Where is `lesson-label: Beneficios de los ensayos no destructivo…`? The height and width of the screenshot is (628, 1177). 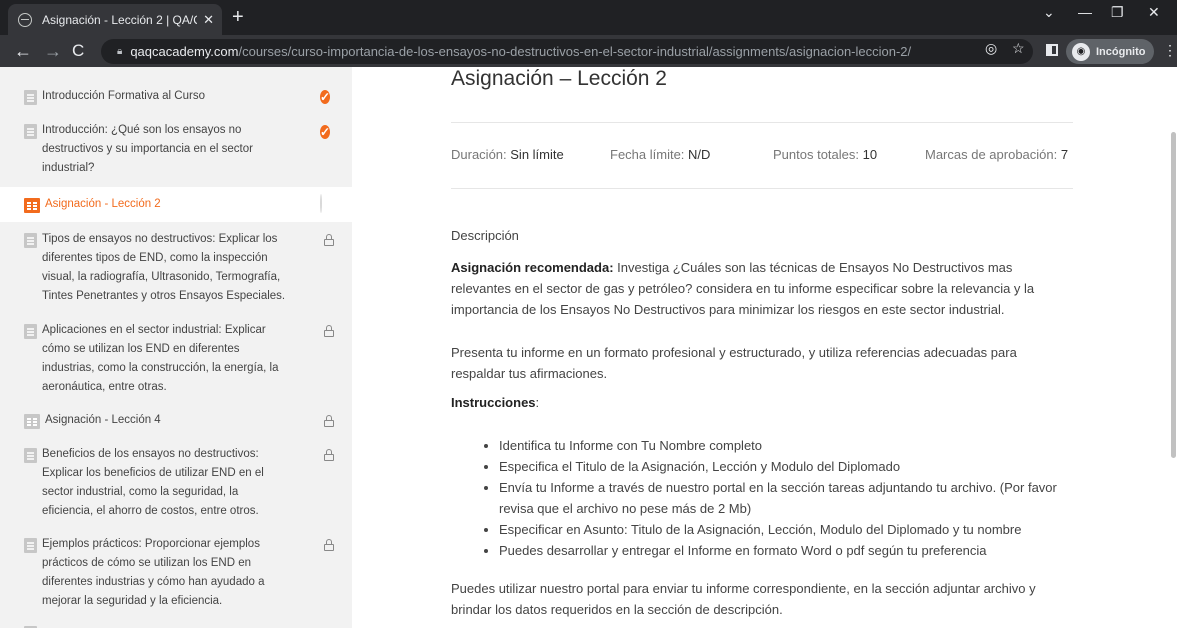 lesson-label: Beneficios de los ensayos no destructivo… is located at coordinates (153, 482).